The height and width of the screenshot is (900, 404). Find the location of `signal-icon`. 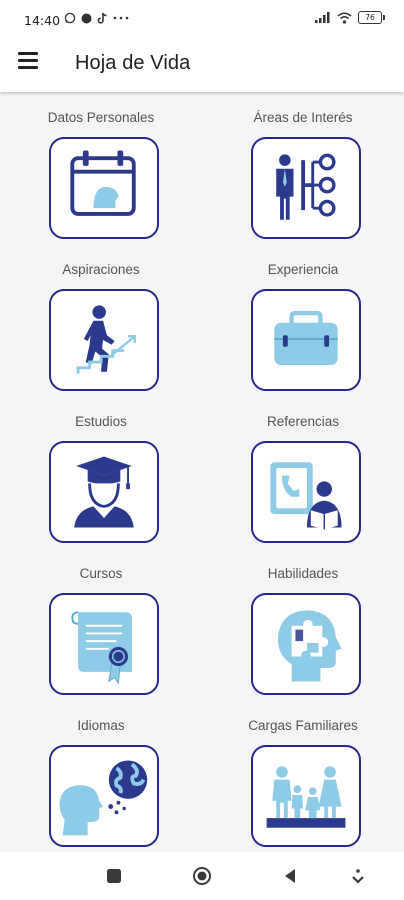

signal-icon is located at coordinates (322, 17).